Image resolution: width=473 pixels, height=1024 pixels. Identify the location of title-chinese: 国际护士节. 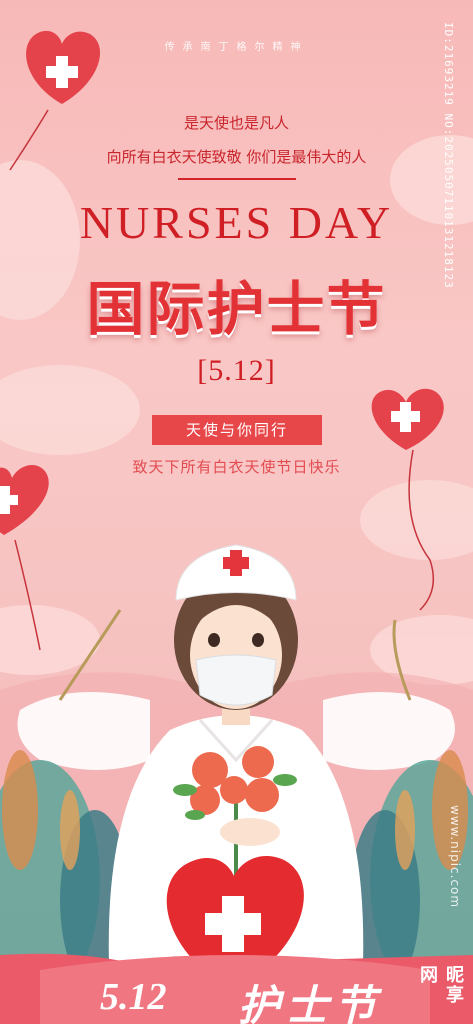
(236, 309).